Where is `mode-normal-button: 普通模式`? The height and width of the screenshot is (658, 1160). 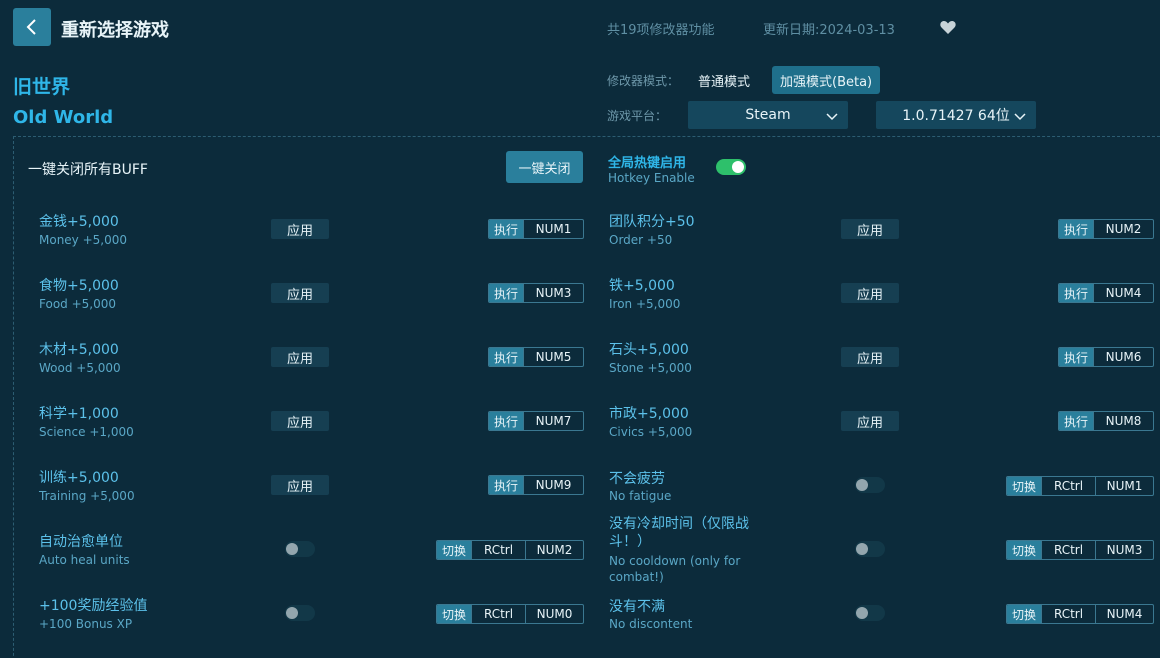 mode-normal-button: 普通模式 is located at coordinates (724, 80).